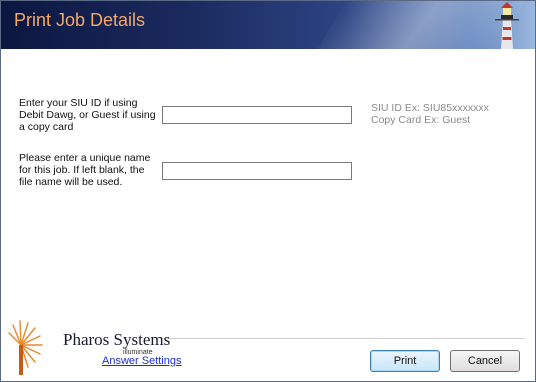 The height and width of the screenshot is (382, 536). What do you see at coordinates (80, 20) in the screenshot?
I see `dialog-title: Print Job Details` at bounding box center [80, 20].